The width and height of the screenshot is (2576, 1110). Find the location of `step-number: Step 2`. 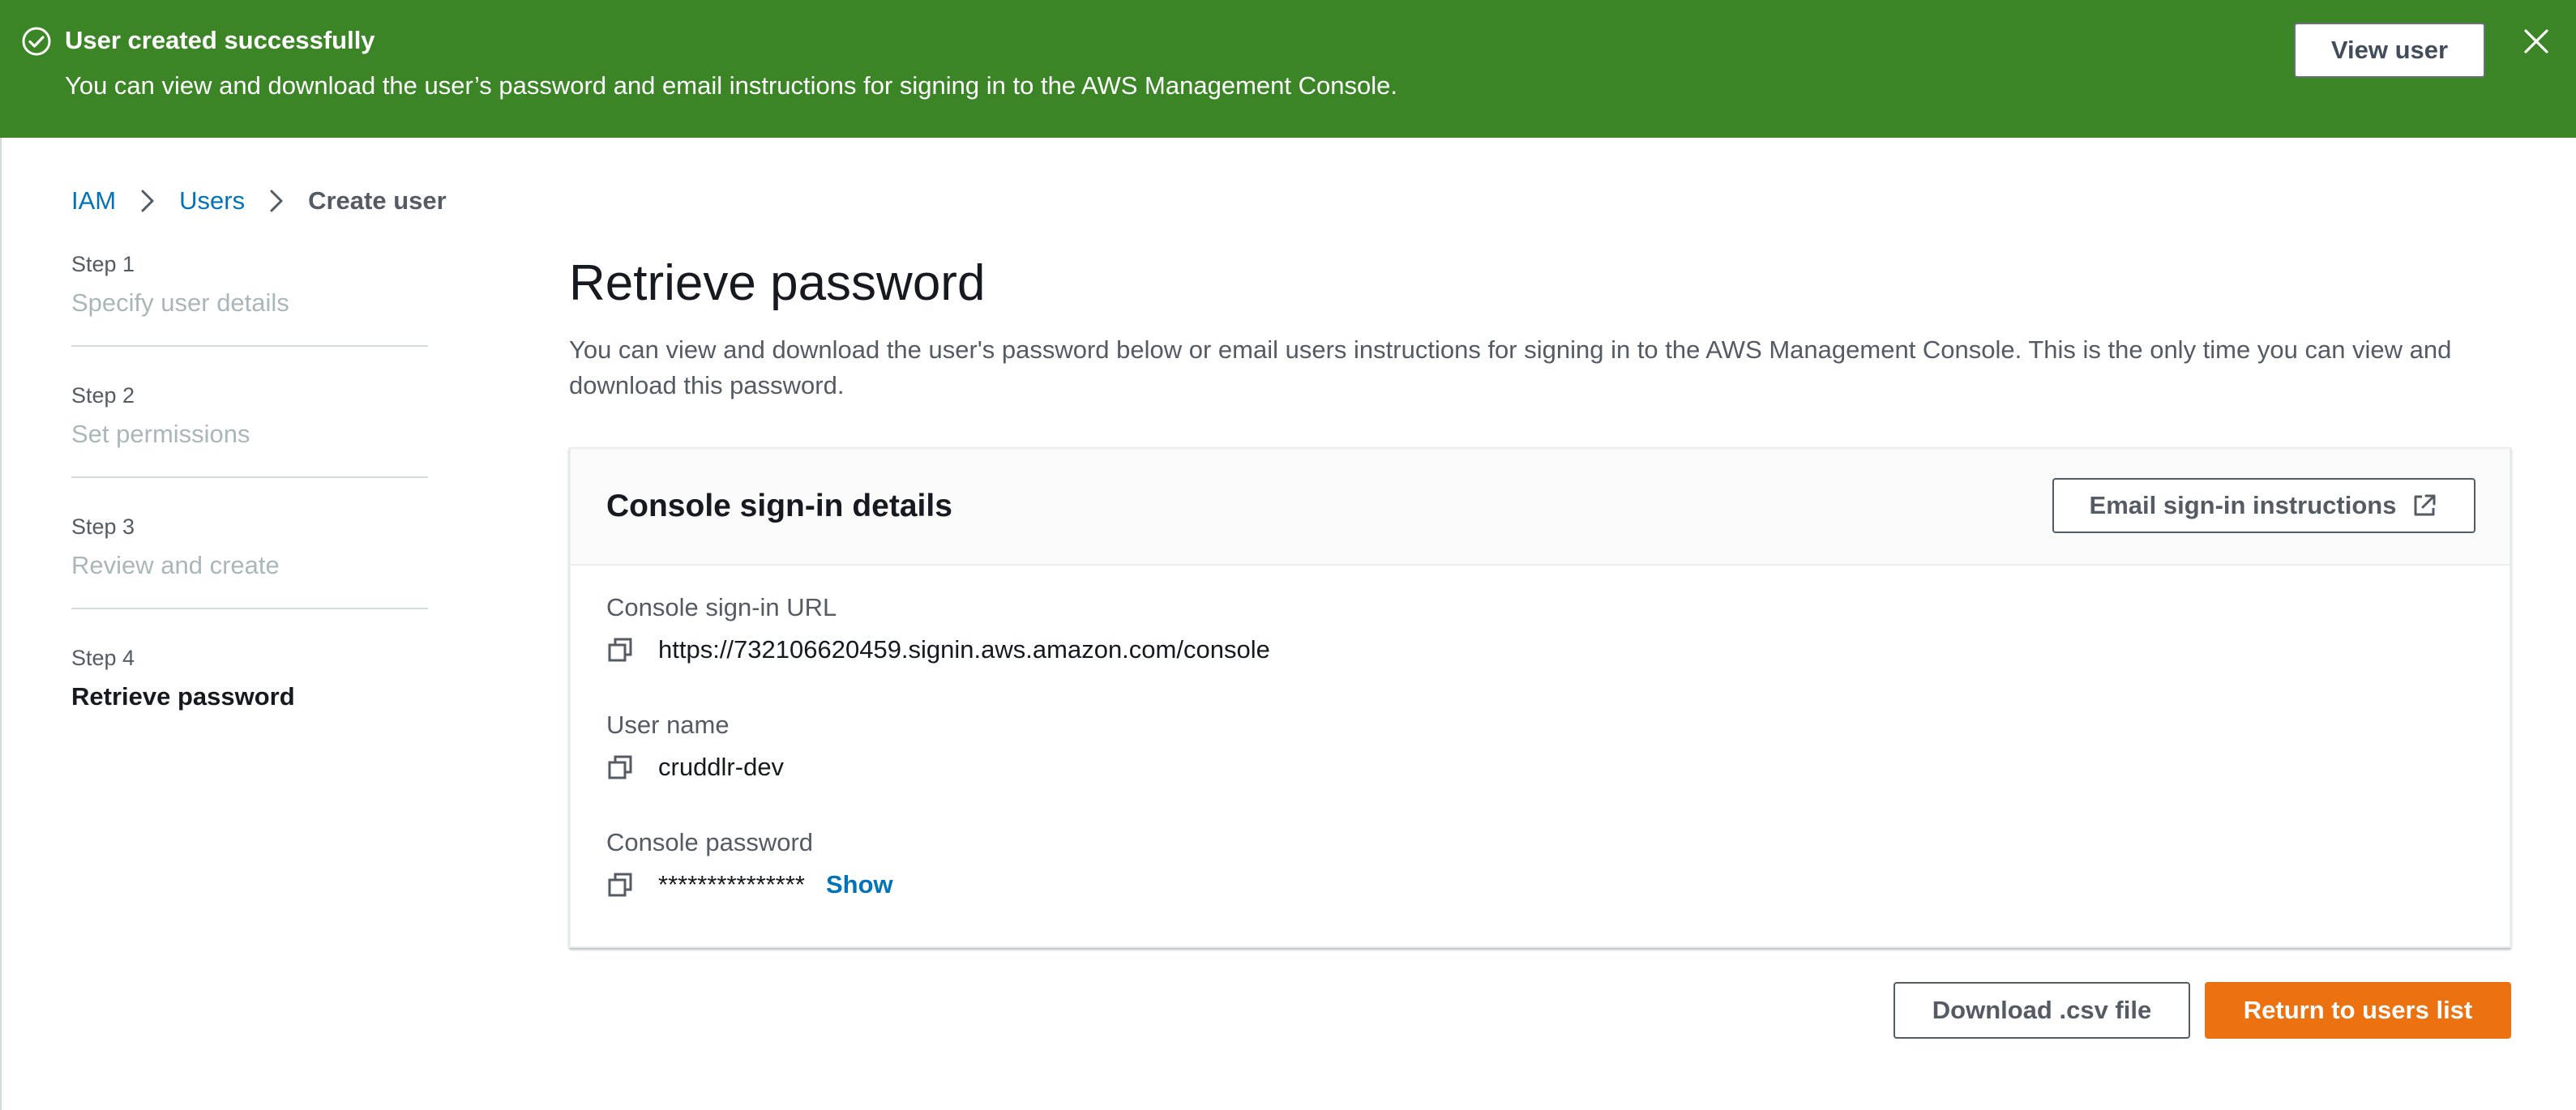

step-number: Step 2 is located at coordinates (103, 395).